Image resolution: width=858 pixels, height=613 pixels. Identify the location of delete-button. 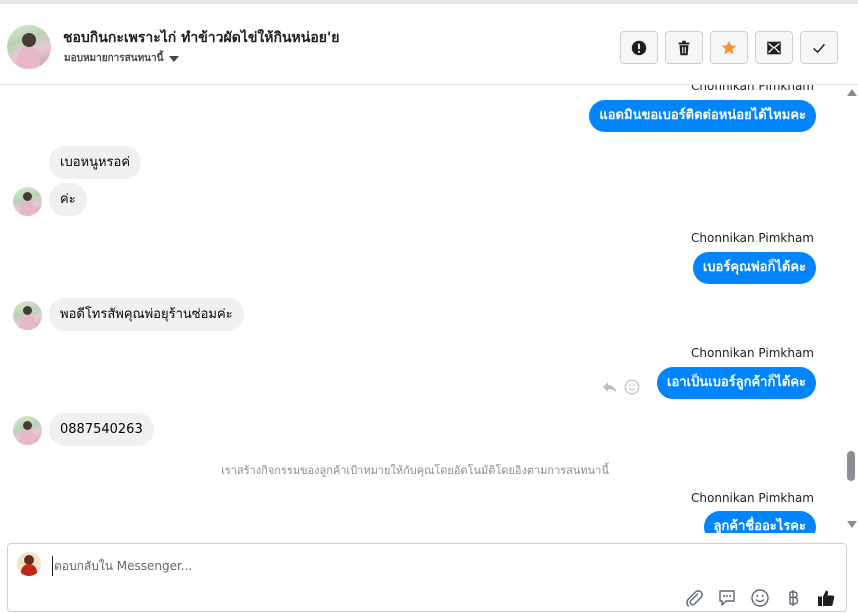
(684, 47).